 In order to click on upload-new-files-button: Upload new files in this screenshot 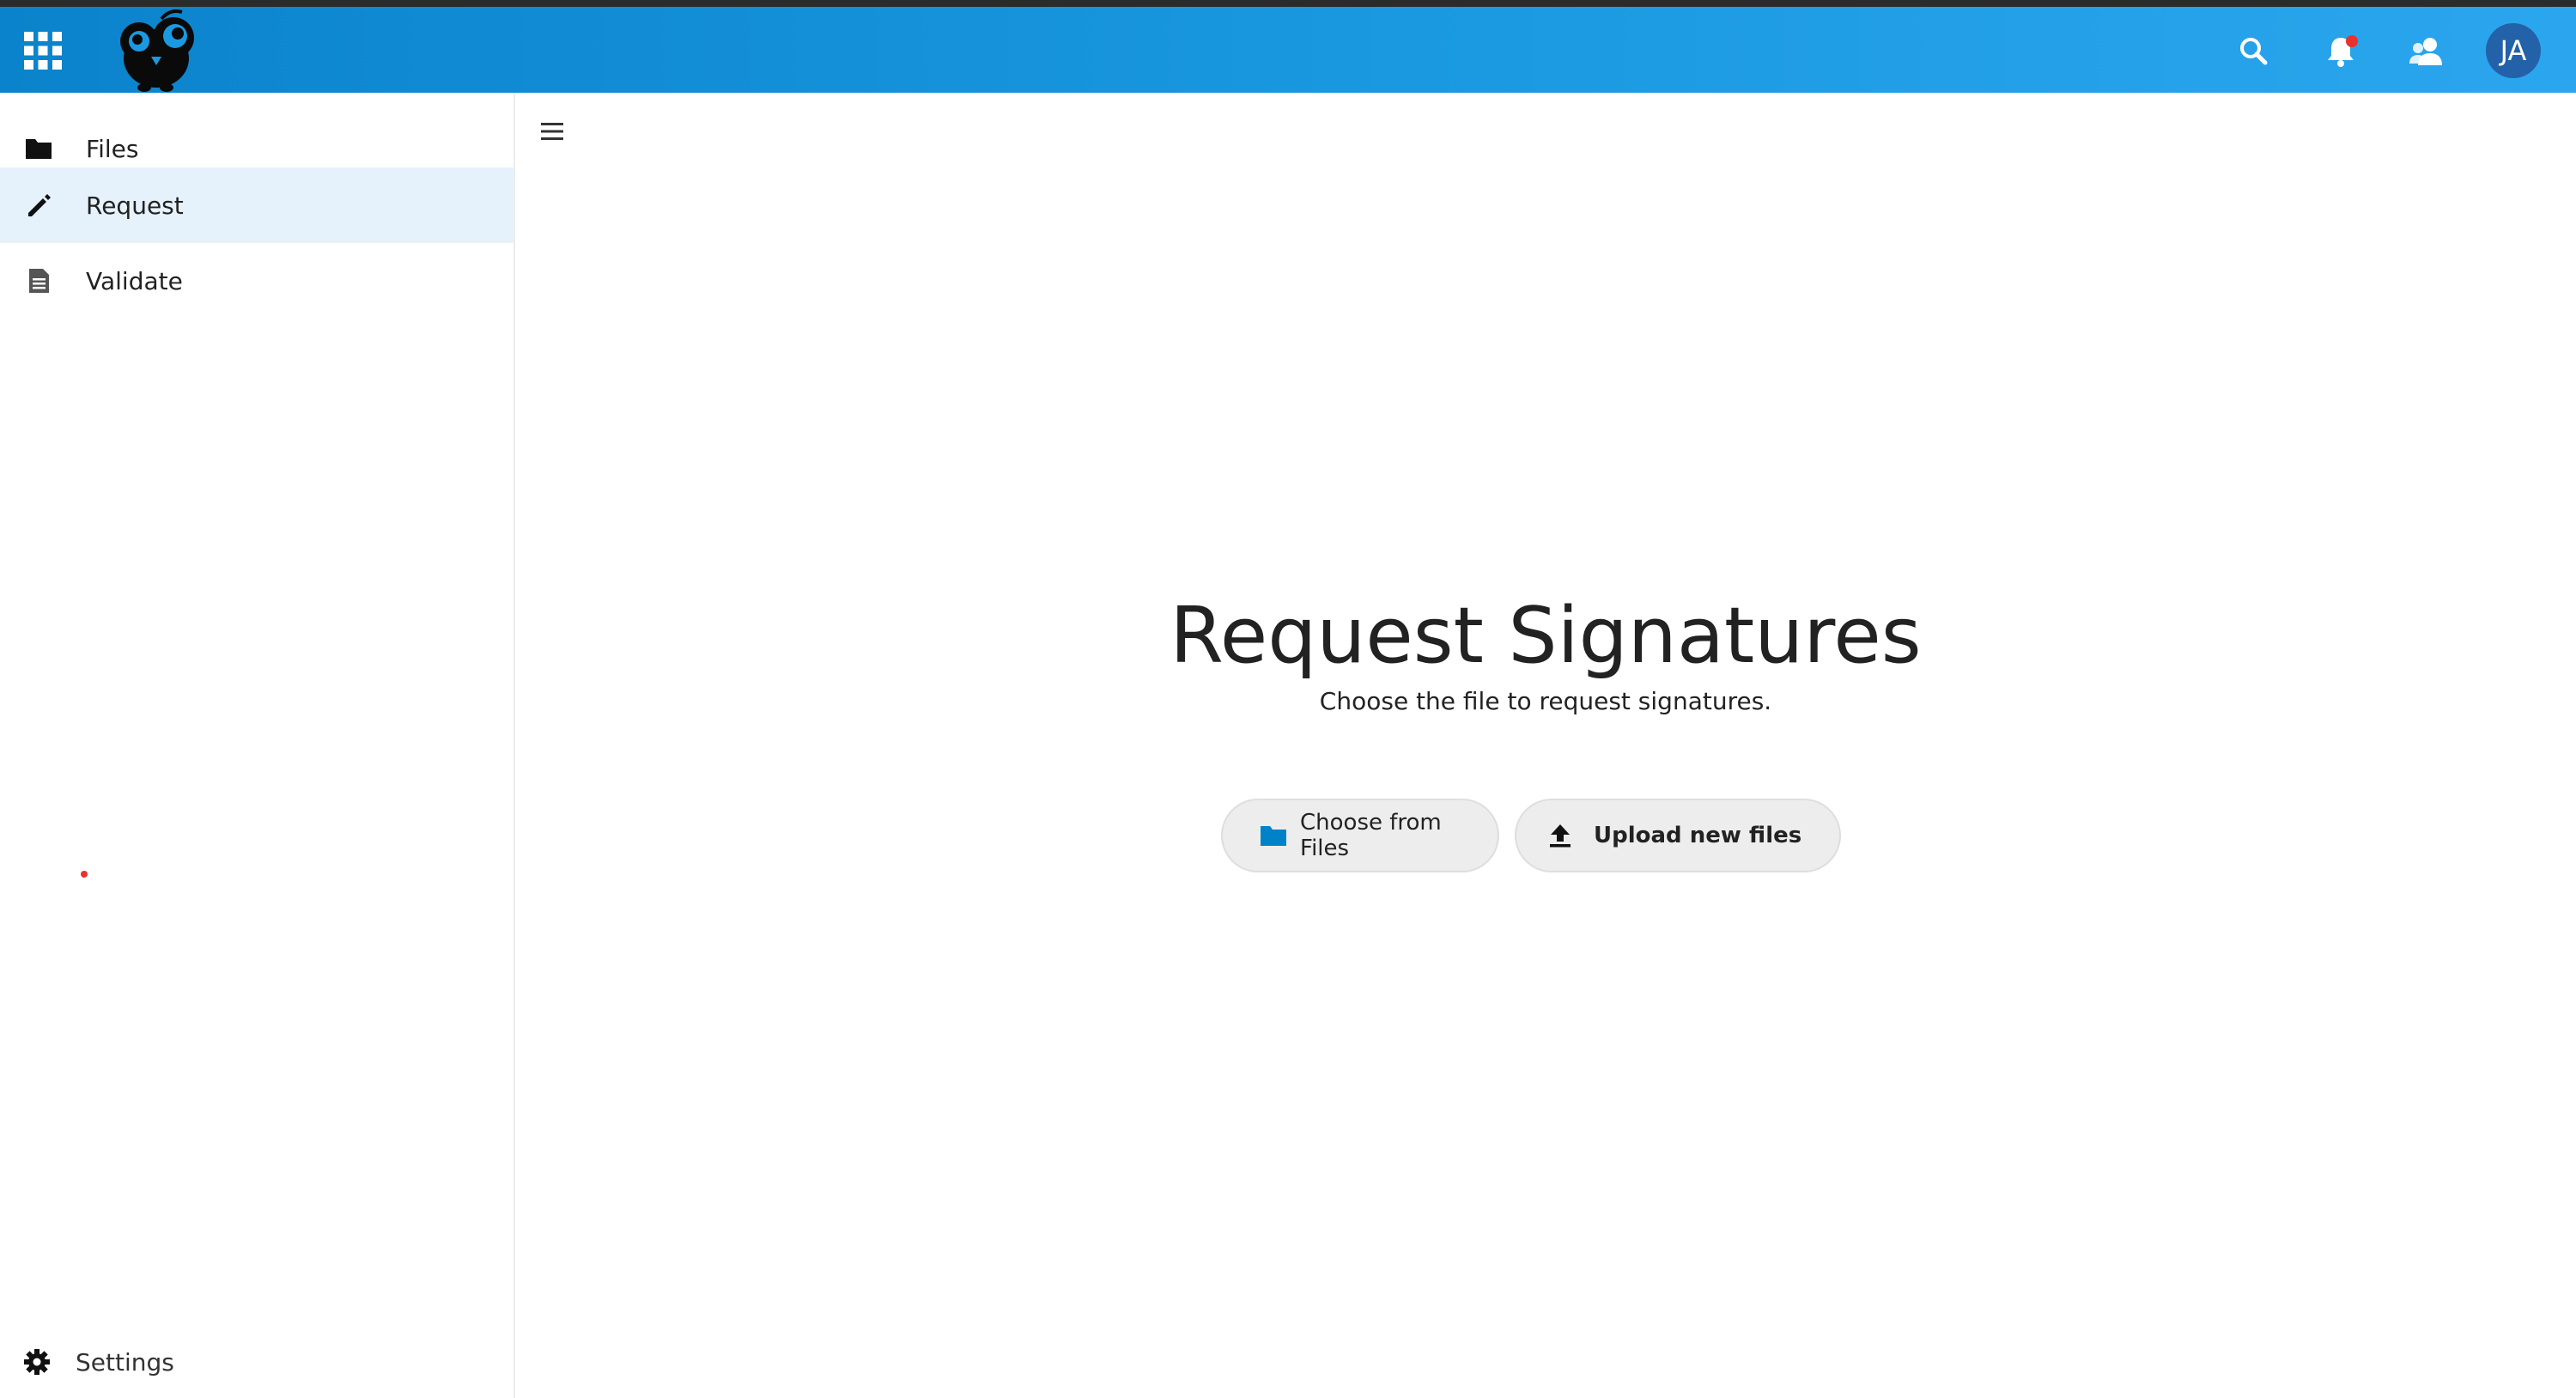, I will do `click(1678, 835)`.